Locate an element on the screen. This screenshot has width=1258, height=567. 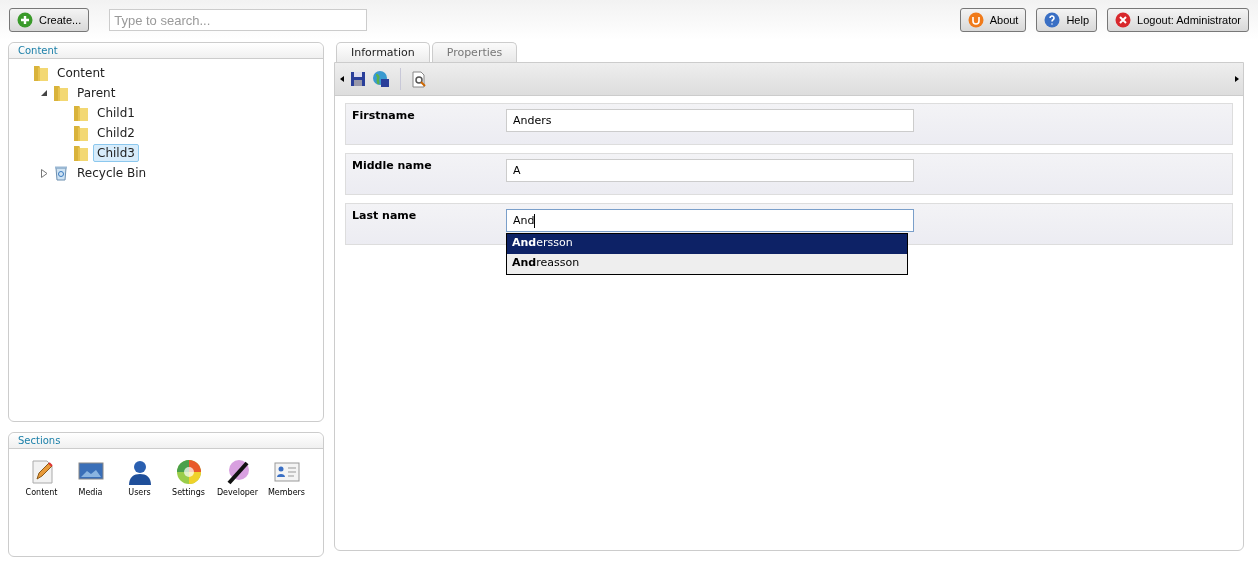
field-label: Last name is located at coordinates (384, 216).